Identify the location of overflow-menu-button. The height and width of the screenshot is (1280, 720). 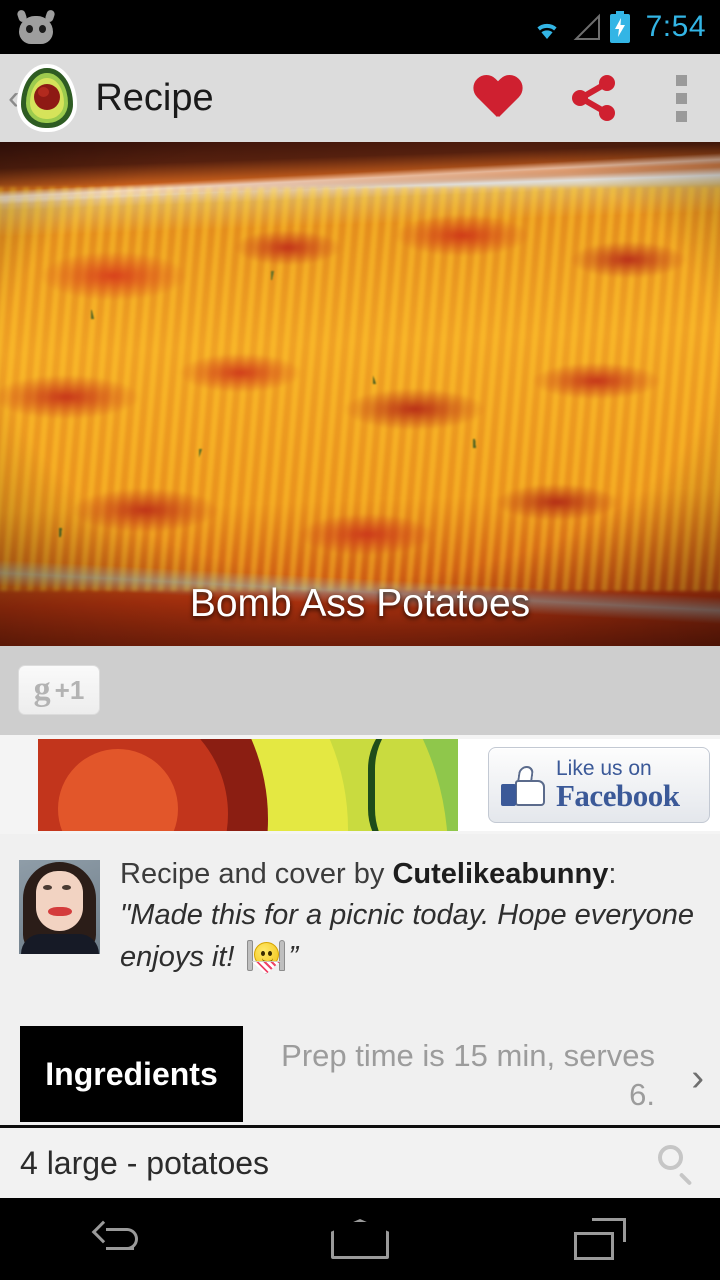
(681, 98).